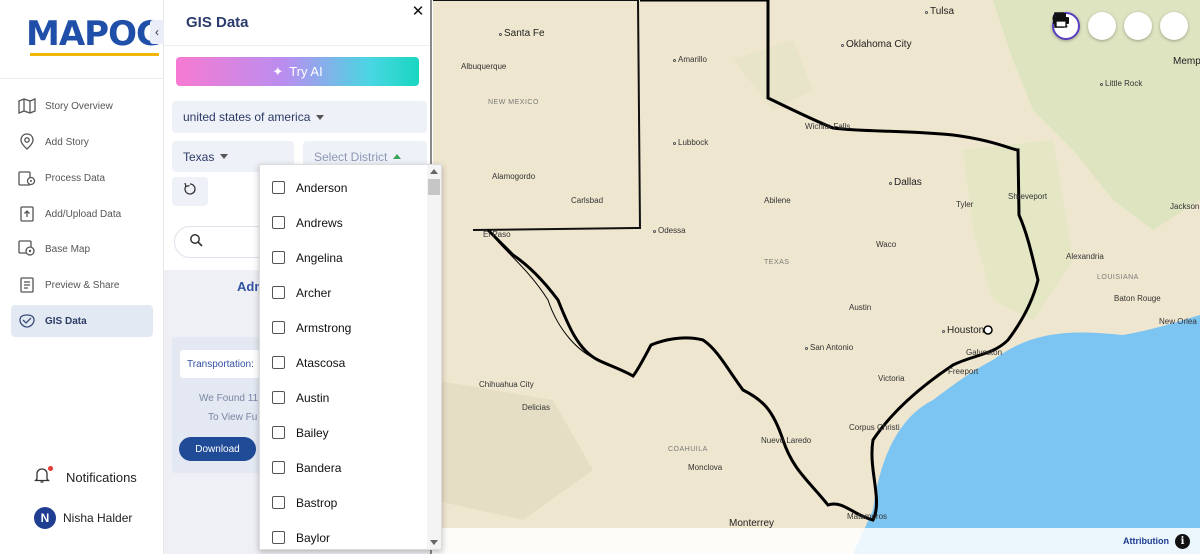 The height and width of the screenshot is (554, 1200). What do you see at coordinates (506, 384) in the screenshot?
I see `map-label-city: Chihuahua City` at bounding box center [506, 384].